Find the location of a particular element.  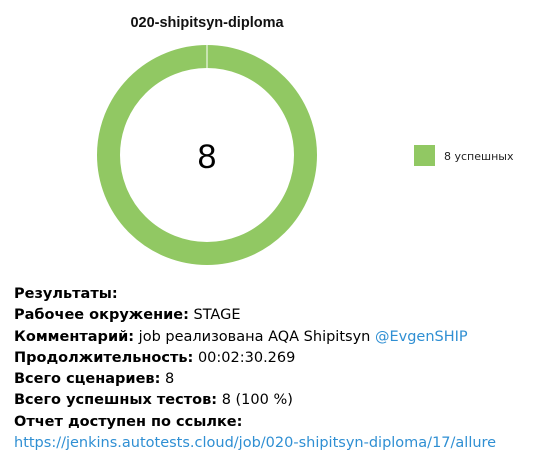

comment-value: job реализована AQA Shipitsyn is located at coordinates (254, 336).